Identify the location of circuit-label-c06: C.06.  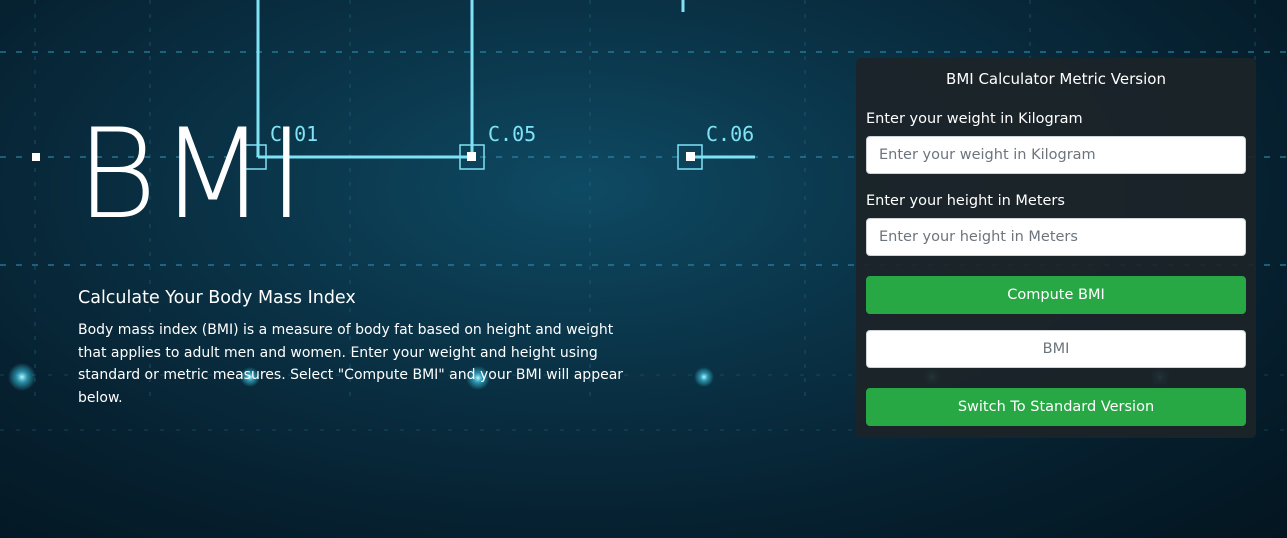
(730, 134).